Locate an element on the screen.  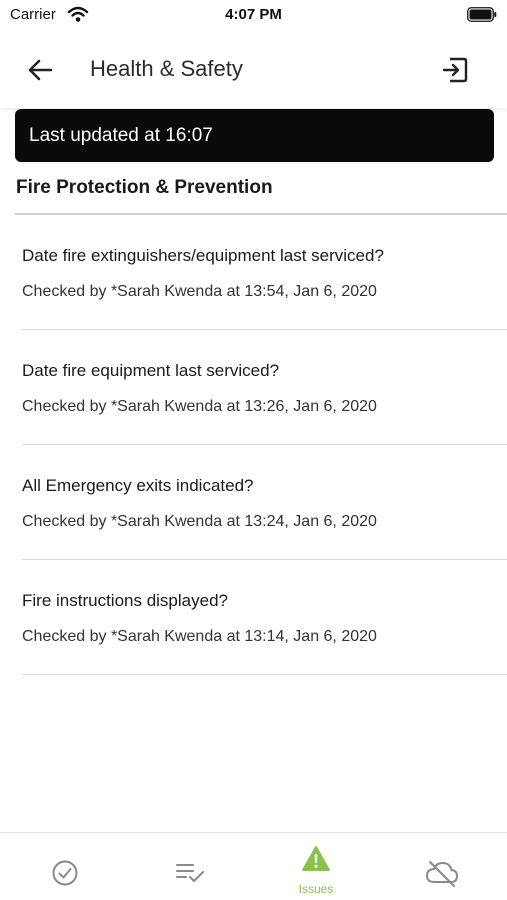
back-button is located at coordinates (40, 70).